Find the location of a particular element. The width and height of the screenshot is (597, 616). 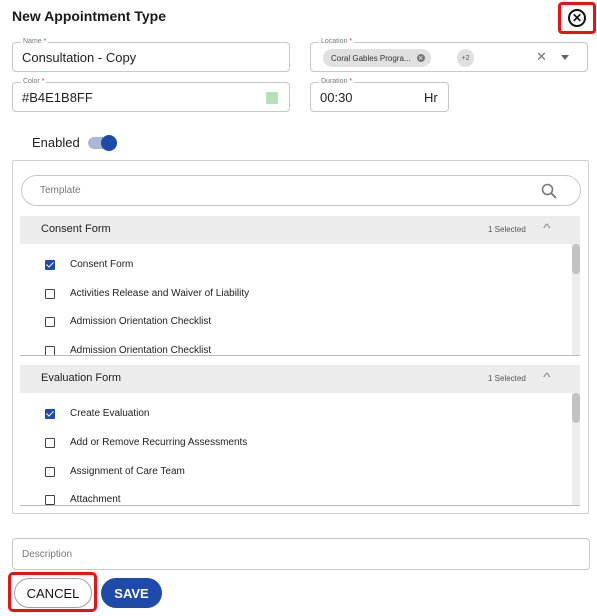

color-value: #B4E1B8FF is located at coordinates (57, 97).